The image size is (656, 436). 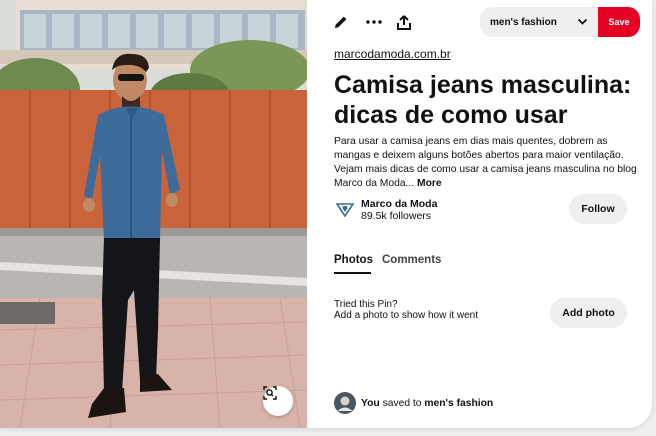 I want to click on pin-tabs: Photos Comments, so click(x=484, y=264).